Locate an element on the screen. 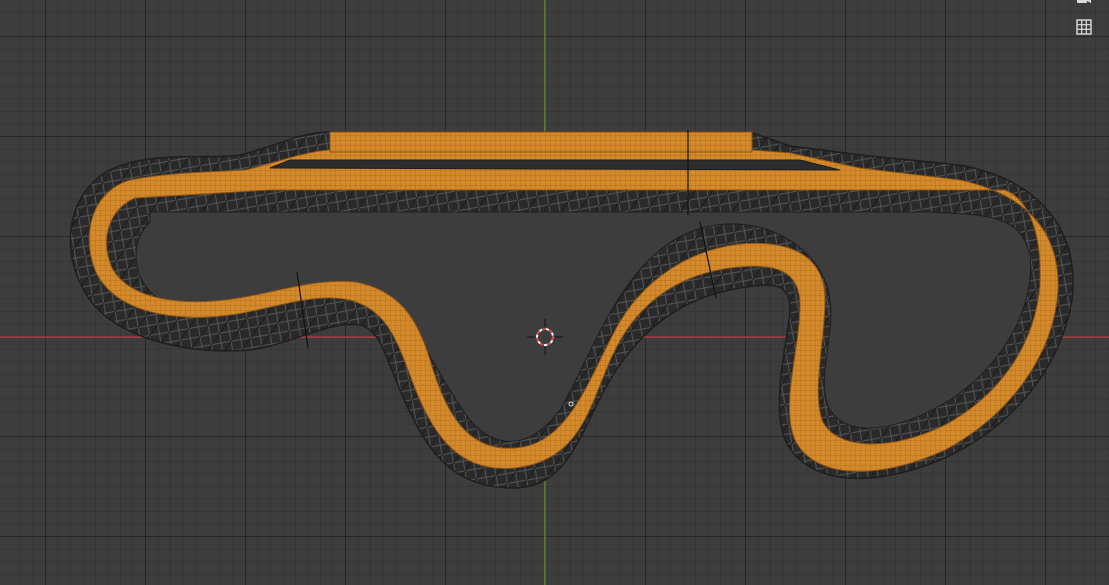 The width and height of the screenshot is (1109, 585). grid-toggle-button is located at coordinates (1084, 27).